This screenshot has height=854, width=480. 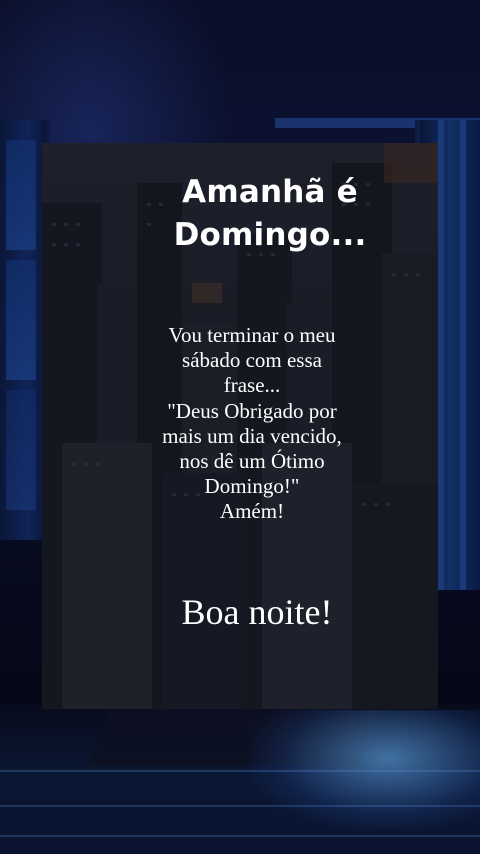 What do you see at coordinates (252, 486) in the screenshot?
I see `message-line: Domingo!"` at bounding box center [252, 486].